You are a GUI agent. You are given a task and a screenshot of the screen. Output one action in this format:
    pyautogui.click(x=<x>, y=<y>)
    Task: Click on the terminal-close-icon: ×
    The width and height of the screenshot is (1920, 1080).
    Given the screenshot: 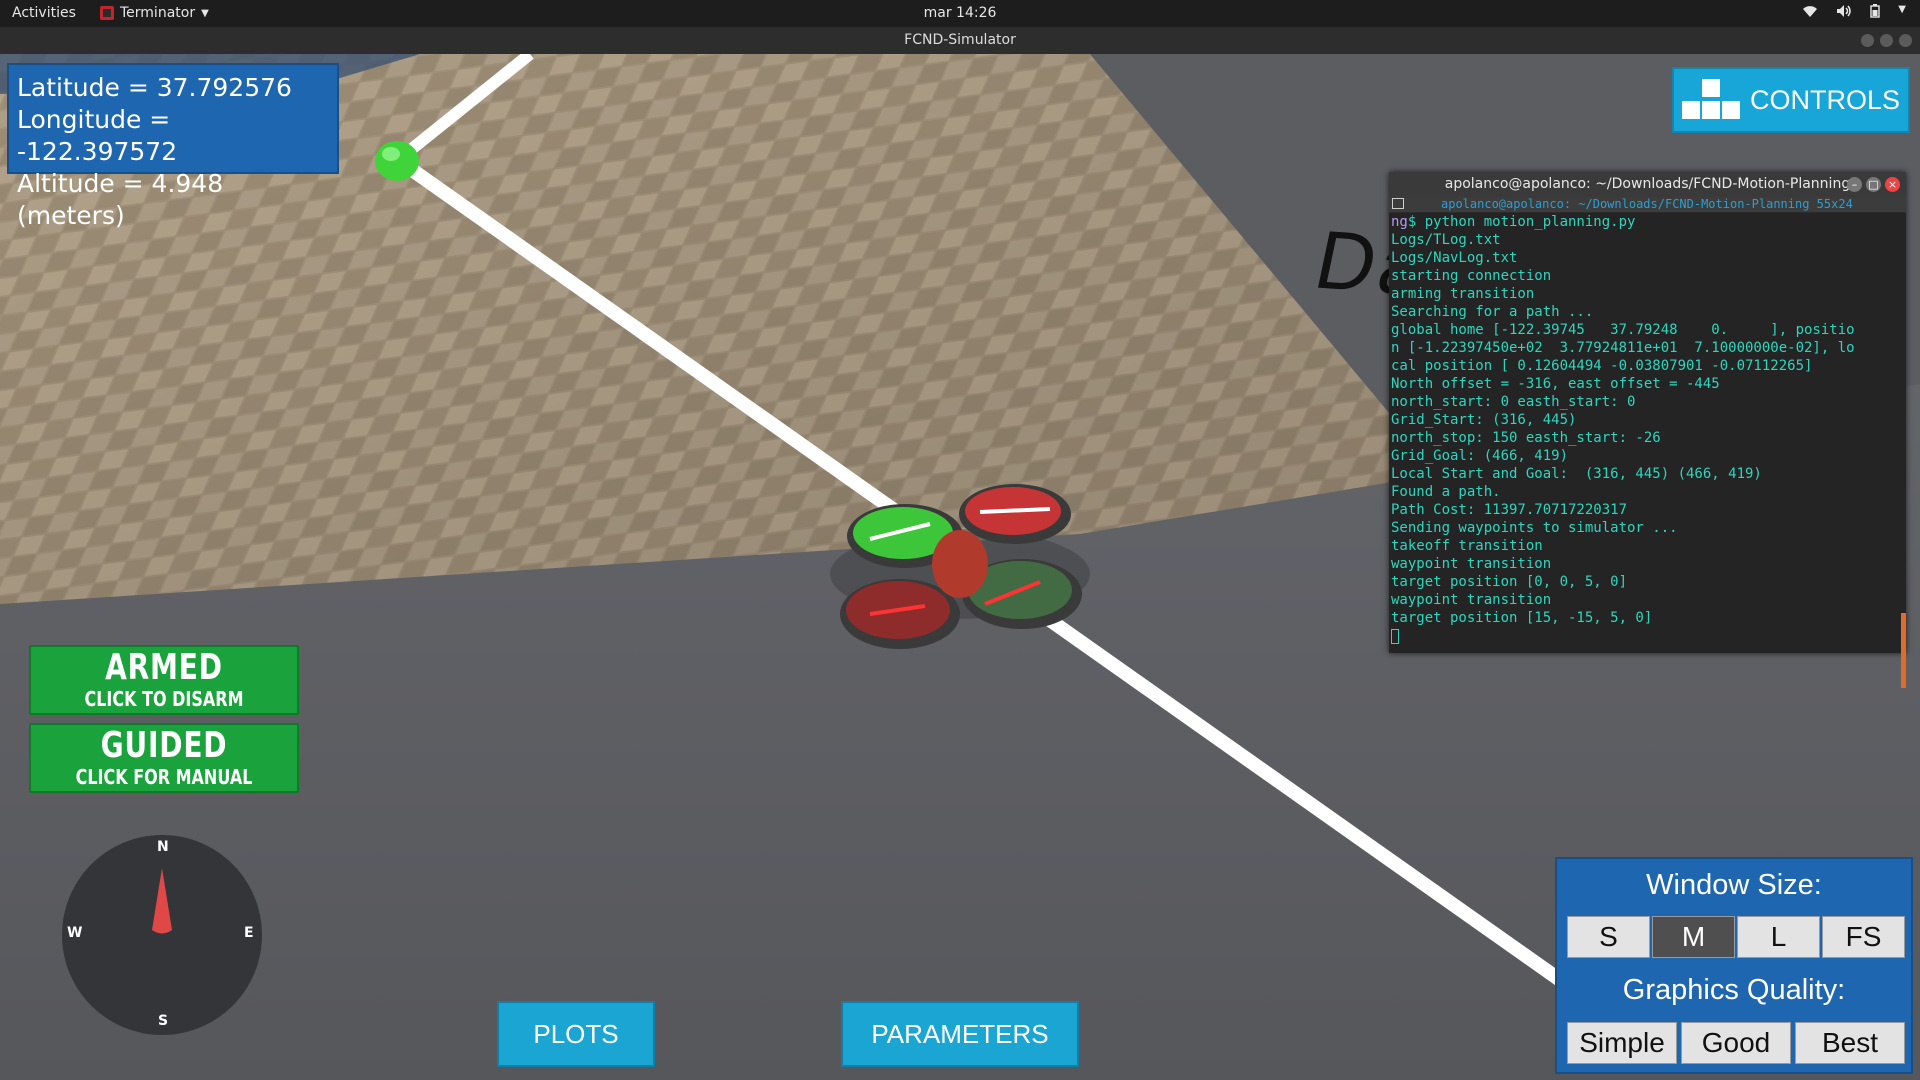 What is the action you would take?
    pyautogui.click(x=1892, y=184)
    